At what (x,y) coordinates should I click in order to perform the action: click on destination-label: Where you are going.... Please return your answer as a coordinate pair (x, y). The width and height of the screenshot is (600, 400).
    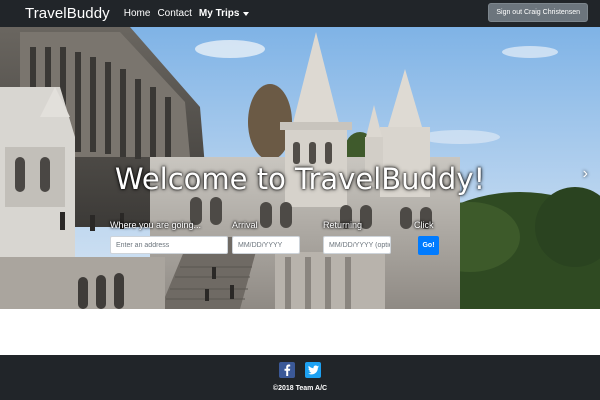
    Looking at the image, I should click on (156, 225).